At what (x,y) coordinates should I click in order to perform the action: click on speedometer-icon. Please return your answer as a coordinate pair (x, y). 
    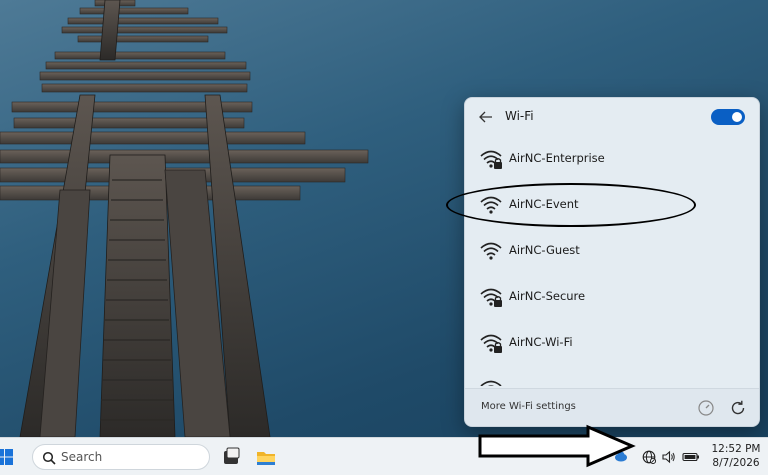
    Looking at the image, I should click on (706, 408).